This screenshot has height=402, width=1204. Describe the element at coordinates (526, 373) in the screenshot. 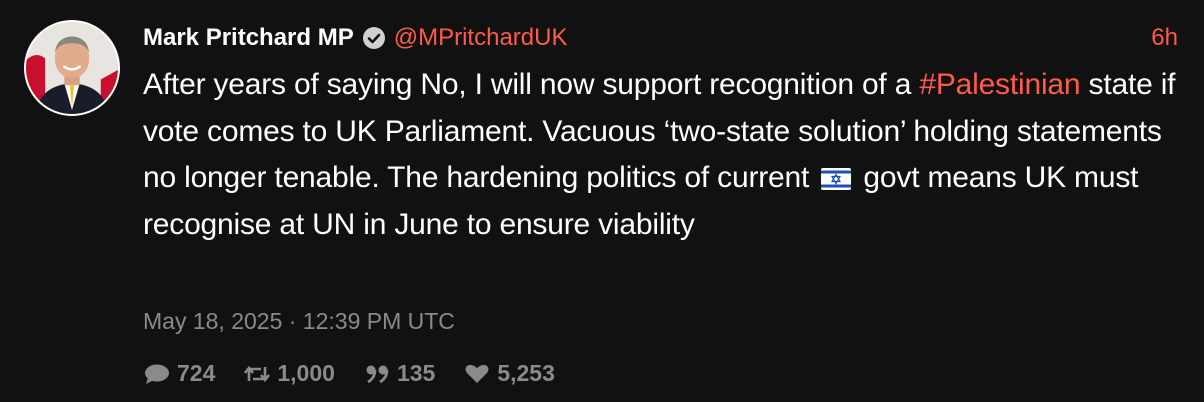

I see `like-count: 5,253` at that location.